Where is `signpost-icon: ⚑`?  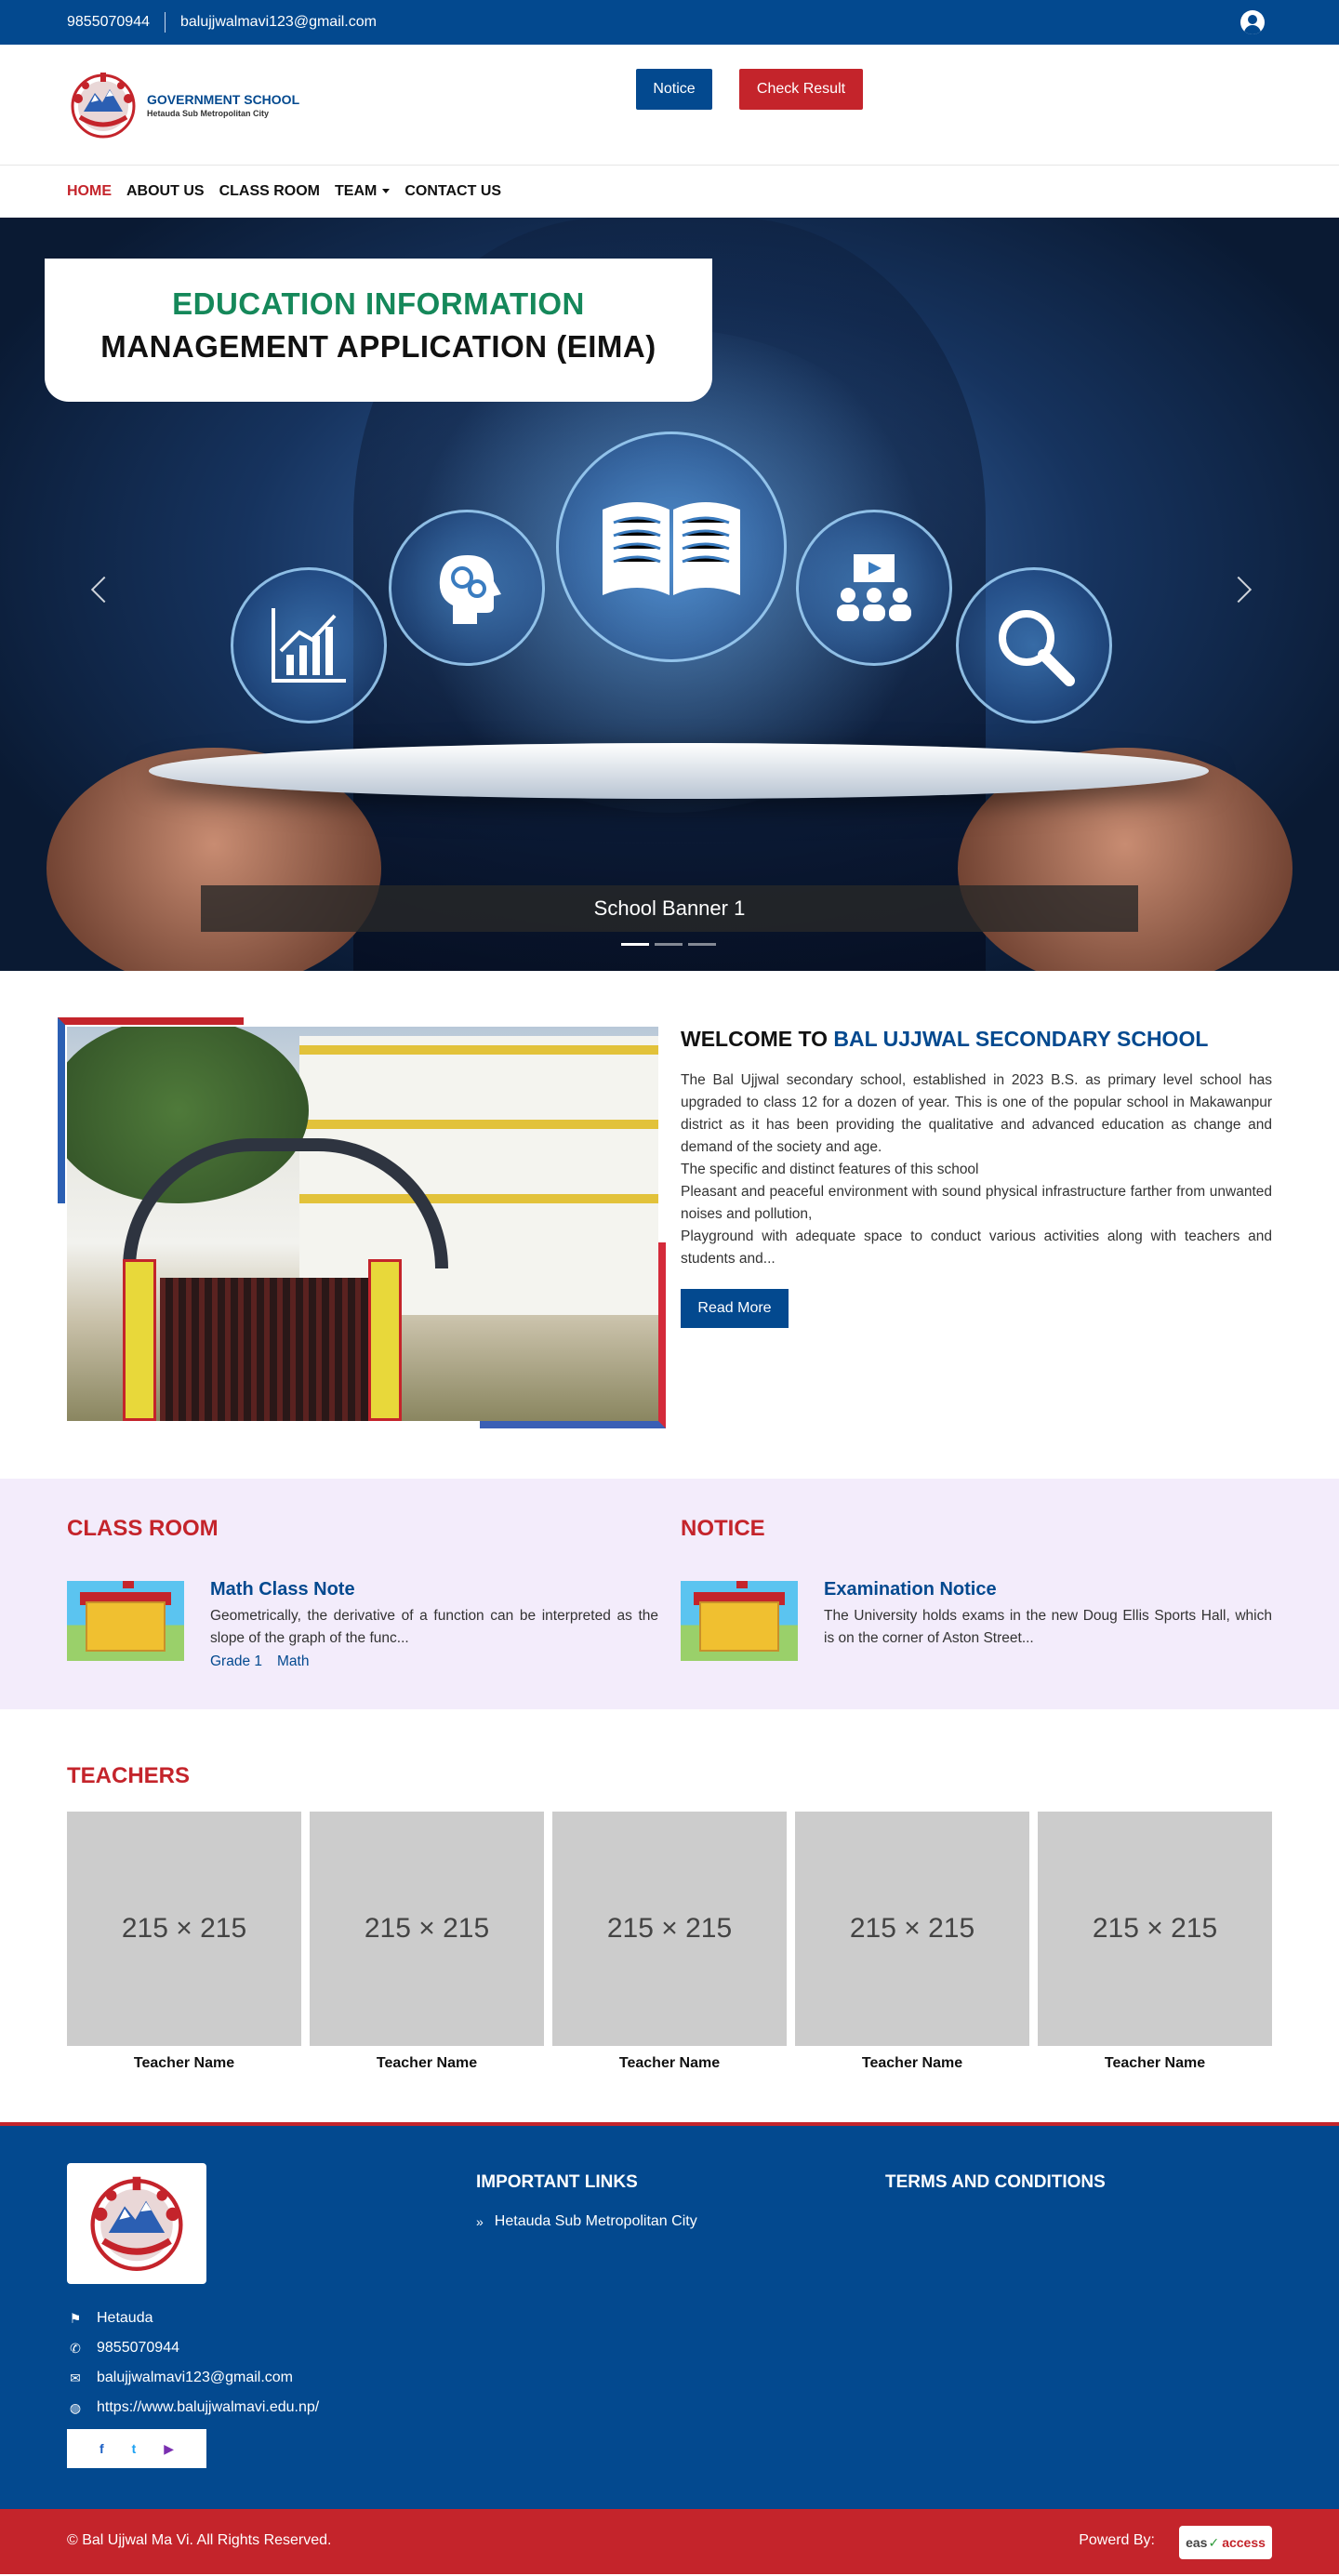
signpost-icon: ⚑ is located at coordinates (75, 2318).